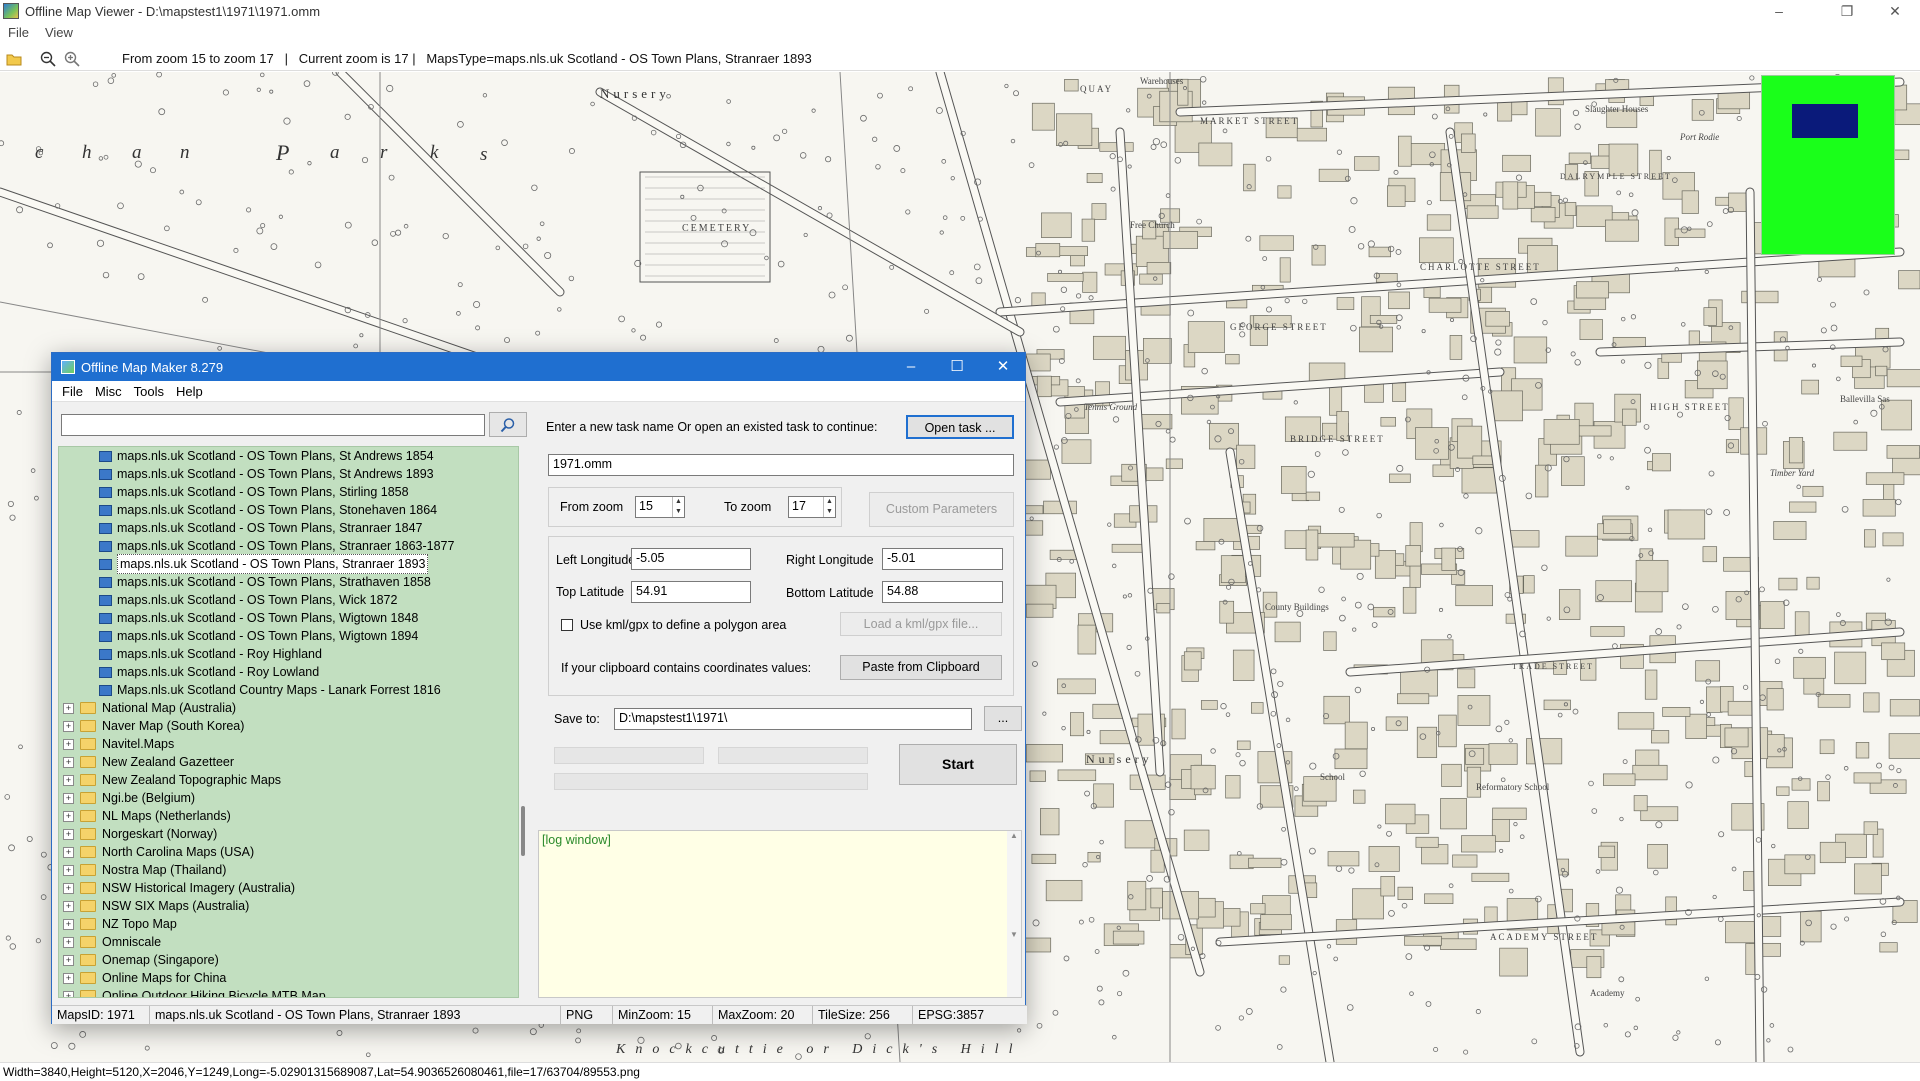 This screenshot has width=1920, height=1081. Describe the element at coordinates (288, 726) in the screenshot. I see `tree-folder-item: + Naver Map (South Korea)` at that location.